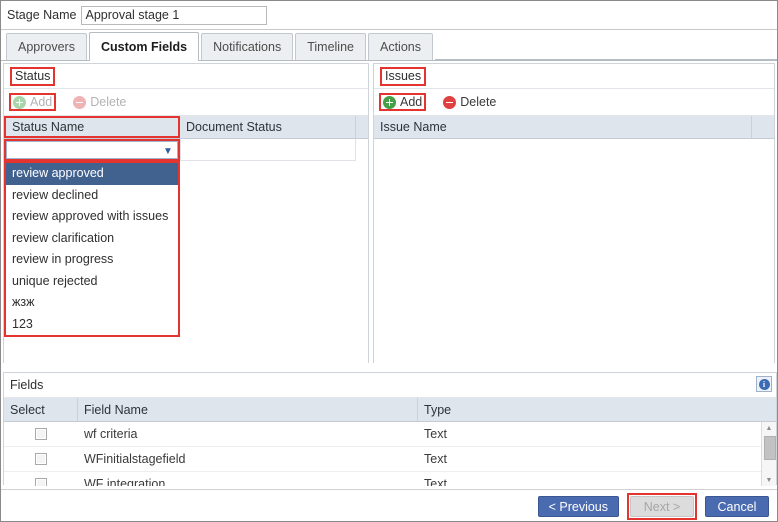 This screenshot has width=778, height=522. What do you see at coordinates (92, 239) in the screenshot?
I see `dropdown-option: review clarification` at bounding box center [92, 239].